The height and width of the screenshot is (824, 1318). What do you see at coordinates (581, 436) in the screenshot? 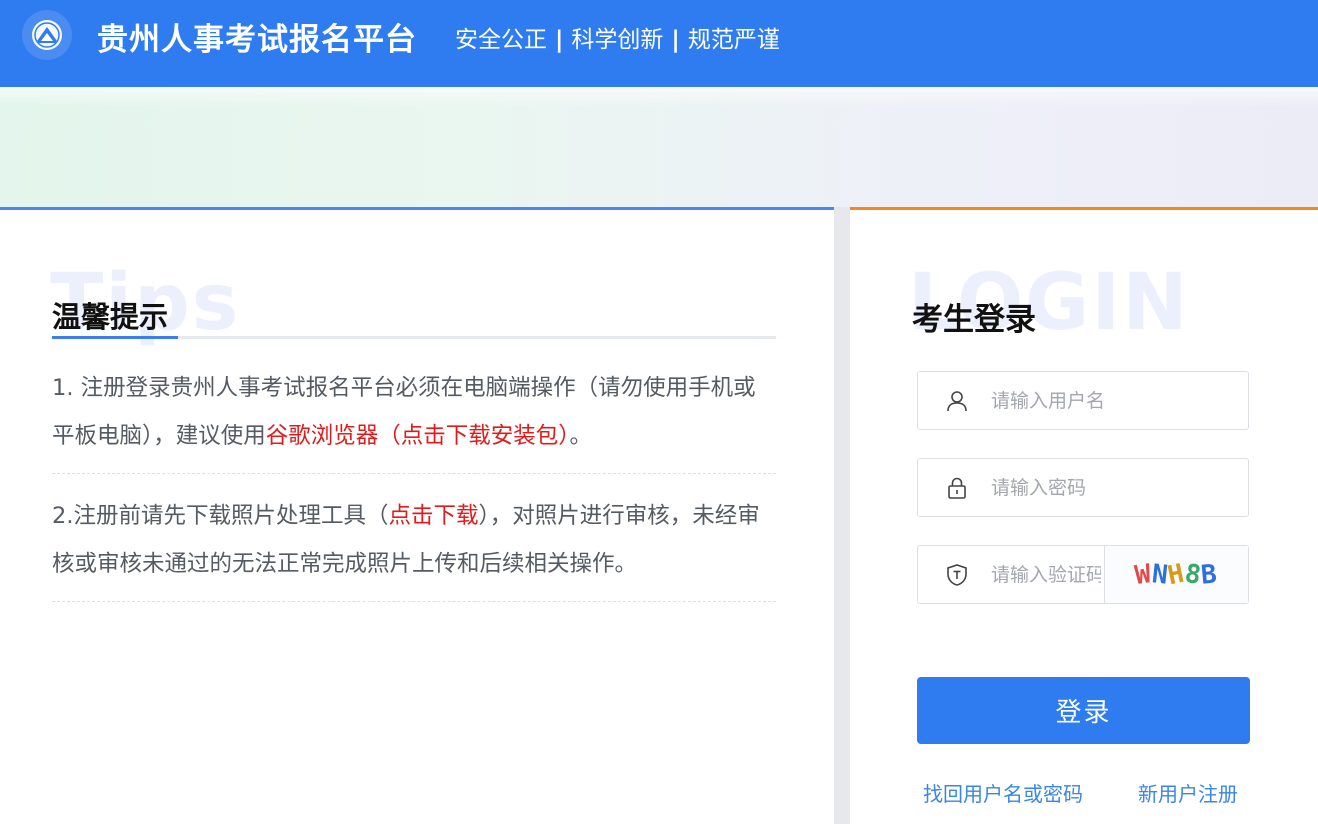
I see `tip-text: 。` at bounding box center [581, 436].